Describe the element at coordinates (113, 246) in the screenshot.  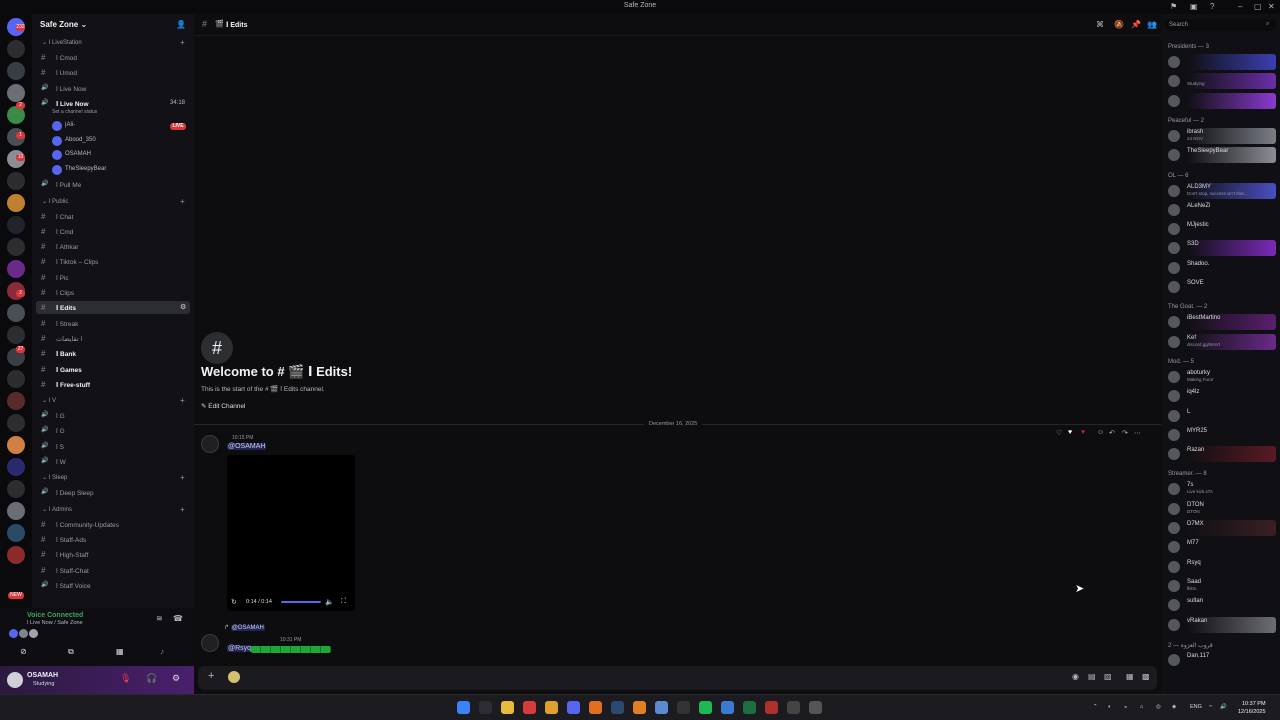
I see `channel-14: # ا Athkar` at that location.